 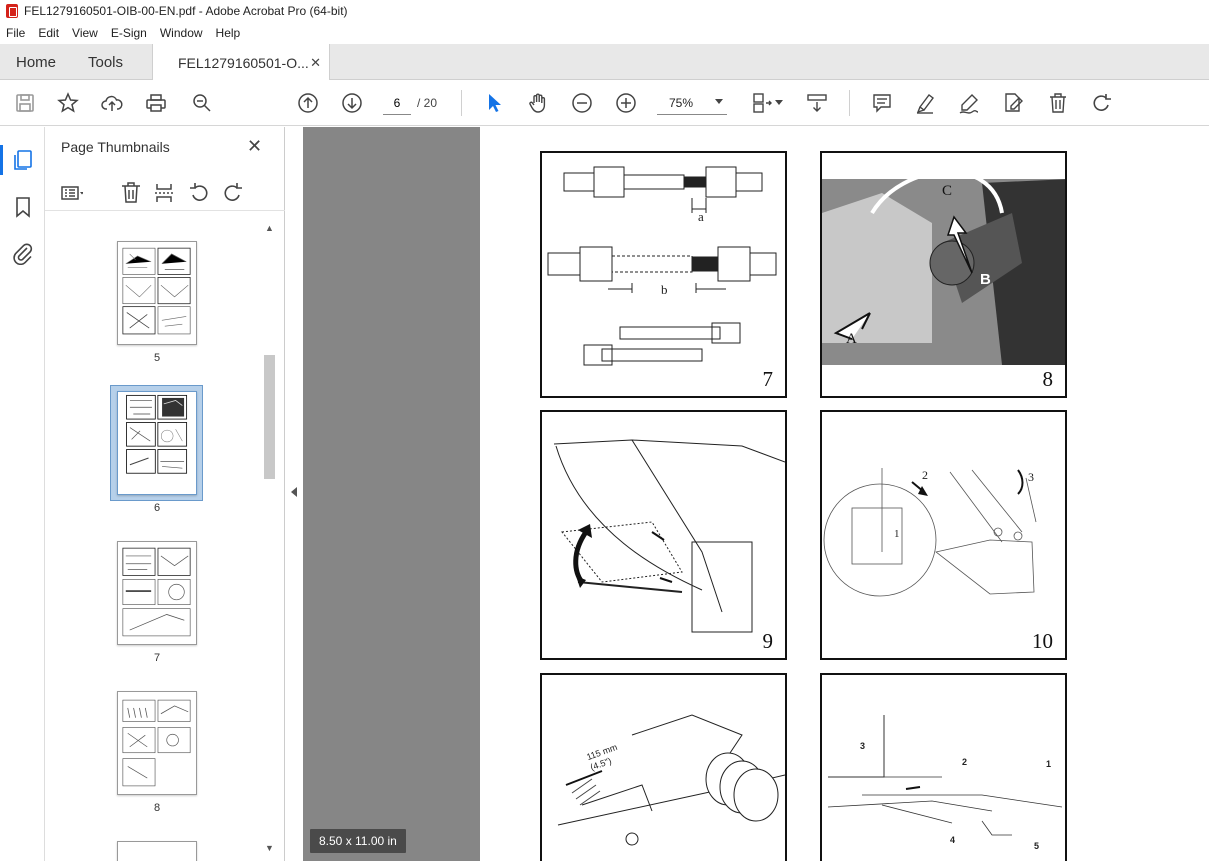 What do you see at coordinates (943, 767) in the screenshot?
I see `figure-12: 3 2 1 4 5` at bounding box center [943, 767].